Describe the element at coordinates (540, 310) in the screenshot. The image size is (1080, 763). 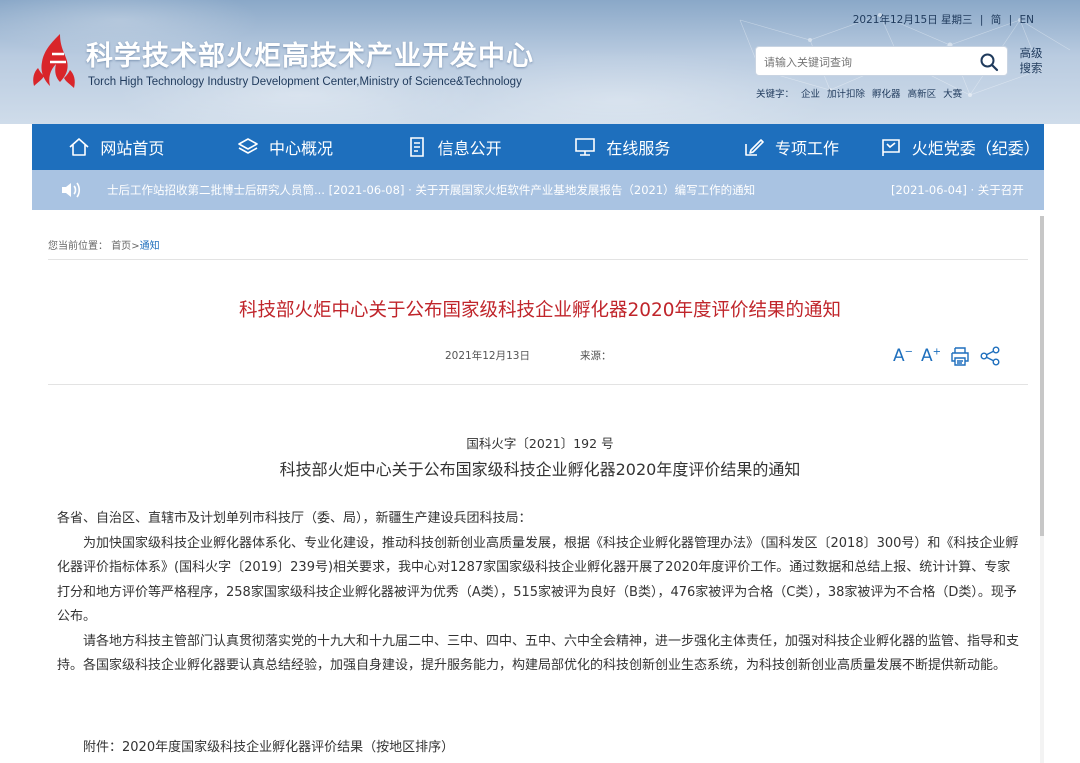
I see `article-title: 科技部火炬中心关于公布国家级科技企业孵化器2020年度评价结果的通知` at that location.